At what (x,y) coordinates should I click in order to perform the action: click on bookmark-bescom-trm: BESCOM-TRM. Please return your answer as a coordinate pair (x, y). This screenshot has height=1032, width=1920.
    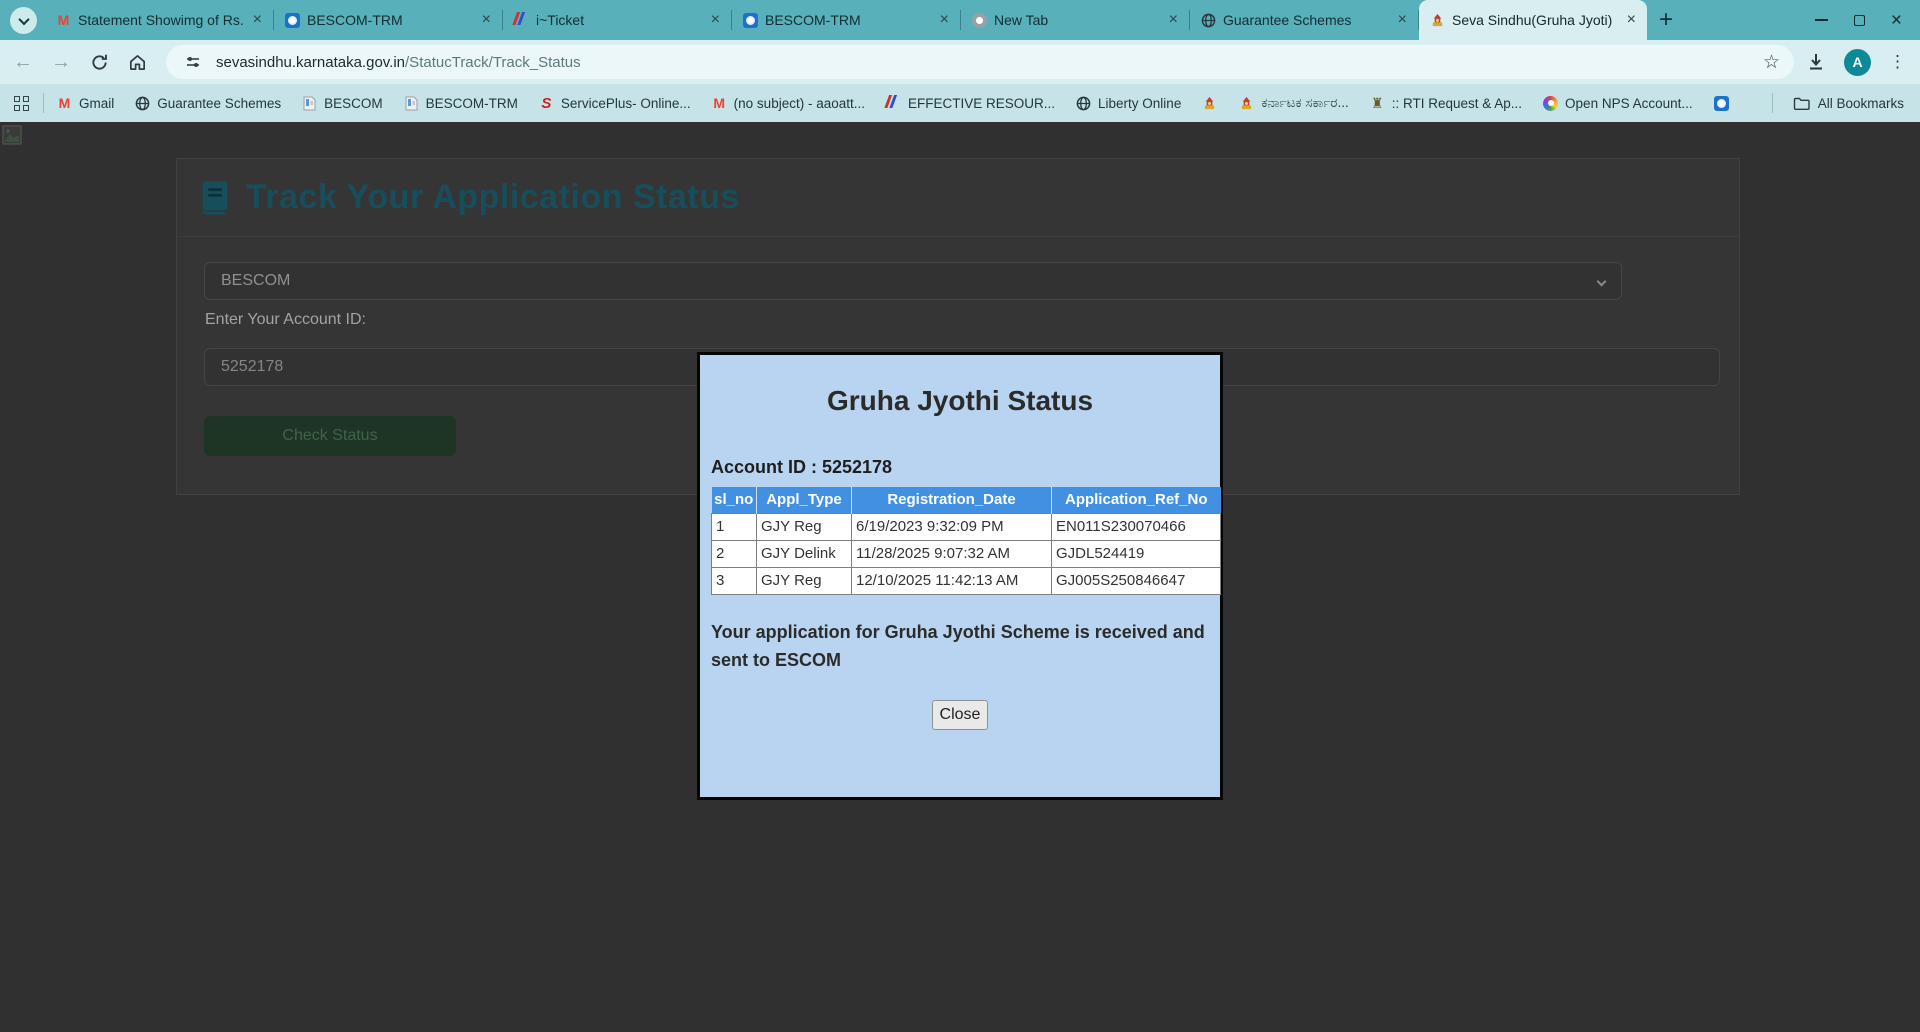
    Looking at the image, I should click on (460, 103).